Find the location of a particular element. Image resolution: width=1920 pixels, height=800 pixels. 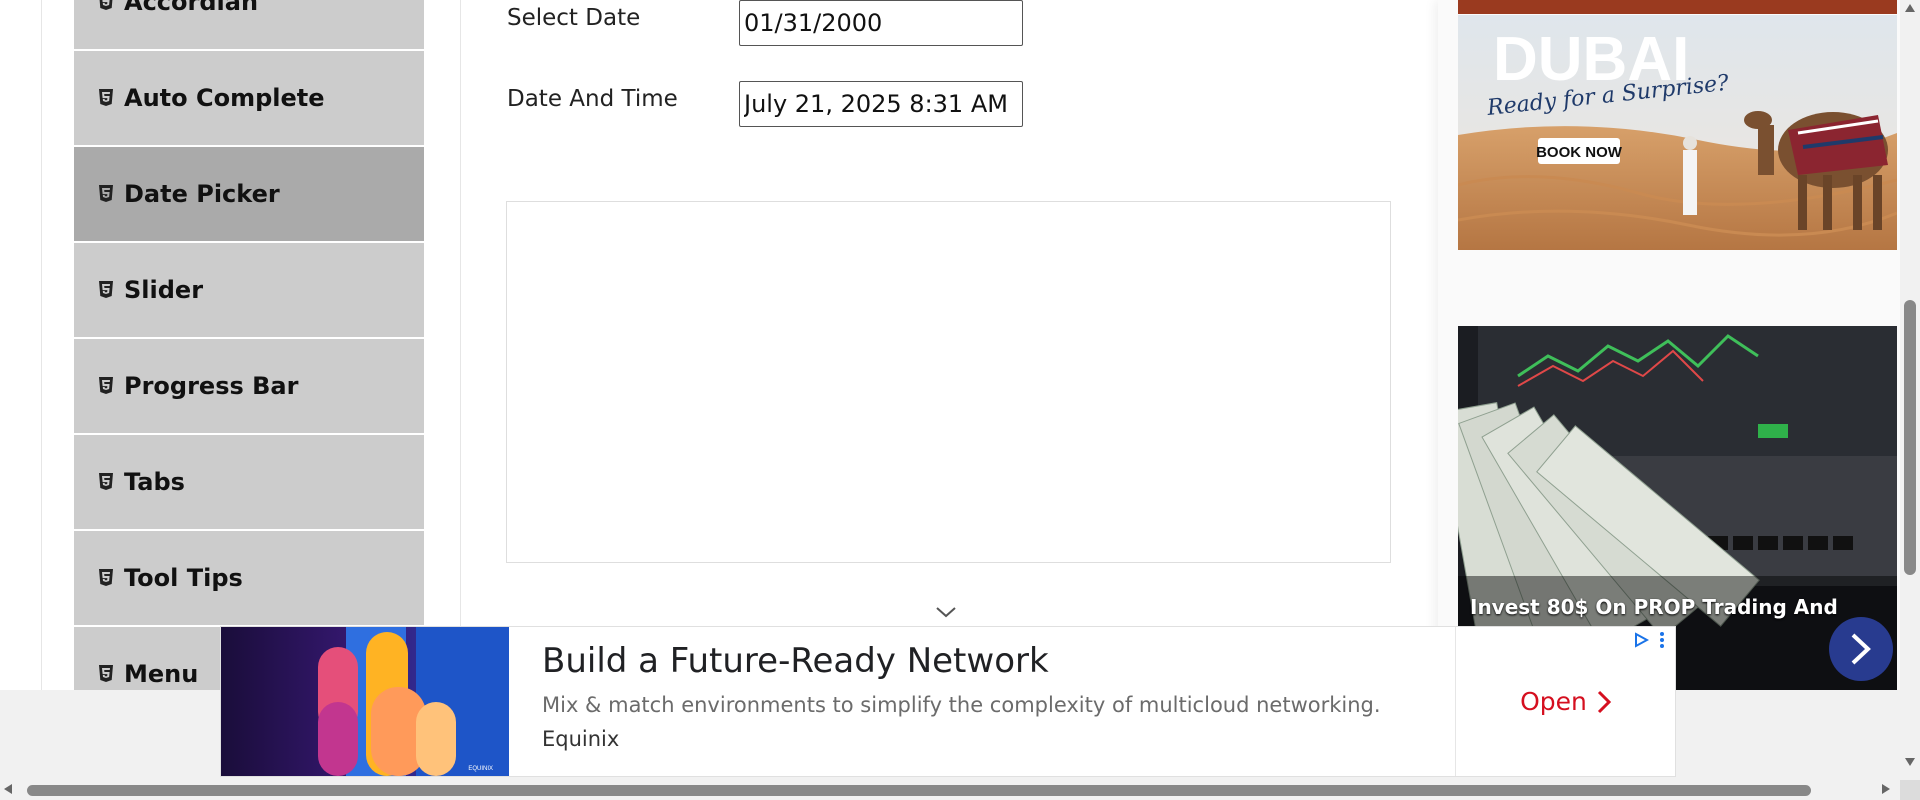

sidebar-item-date-picker: Date Picker is located at coordinates (249, 194).